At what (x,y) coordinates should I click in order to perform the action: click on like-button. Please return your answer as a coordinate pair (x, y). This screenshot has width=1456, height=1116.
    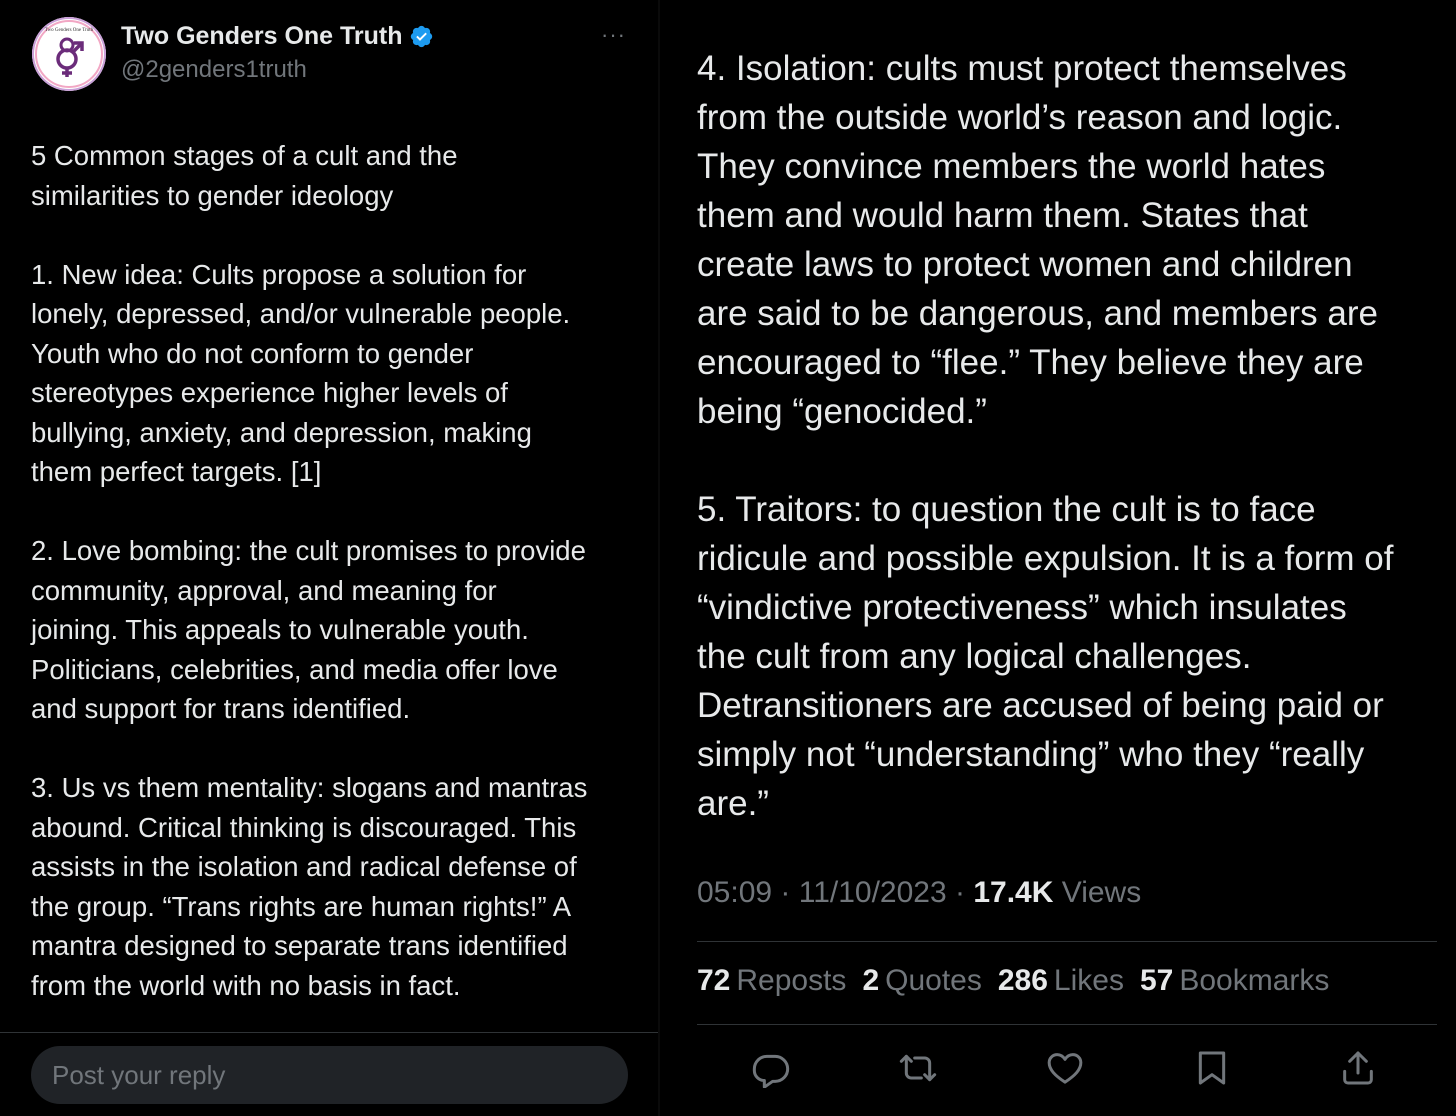
    Looking at the image, I should click on (1065, 1068).